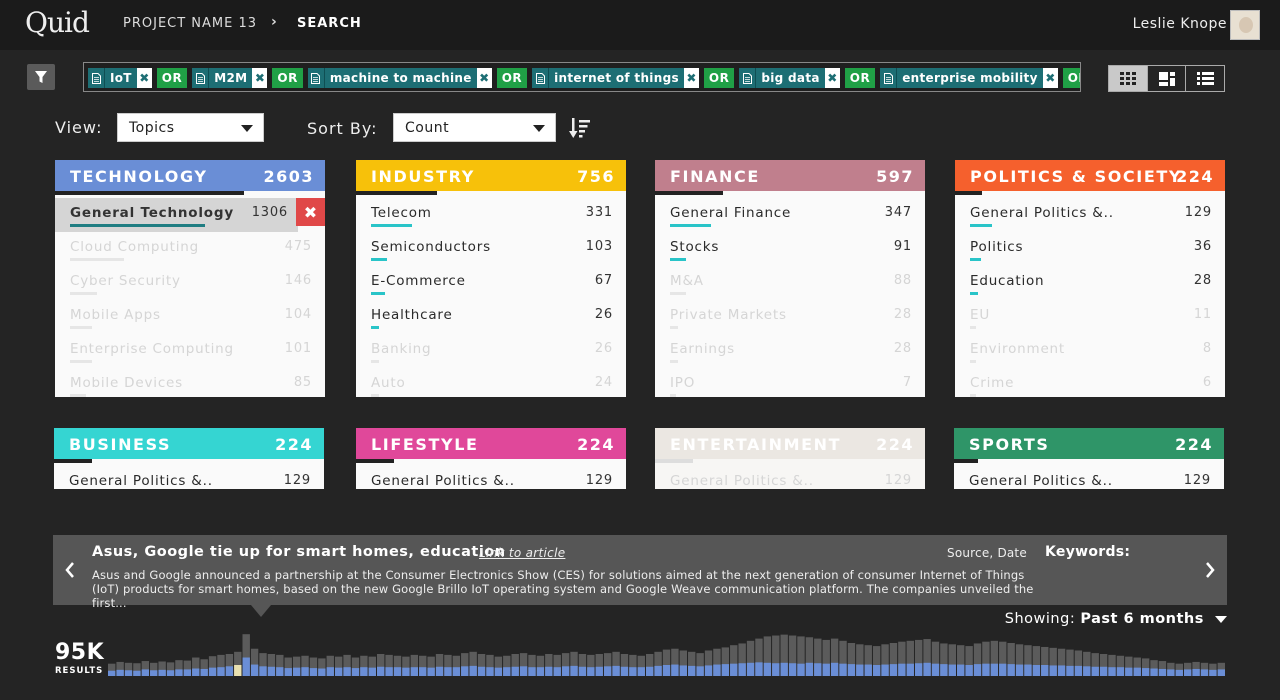 This screenshot has height=700, width=1280. Describe the element at coordinates (1205, 78) in the screenshot. I see `list-view-button` at that location.